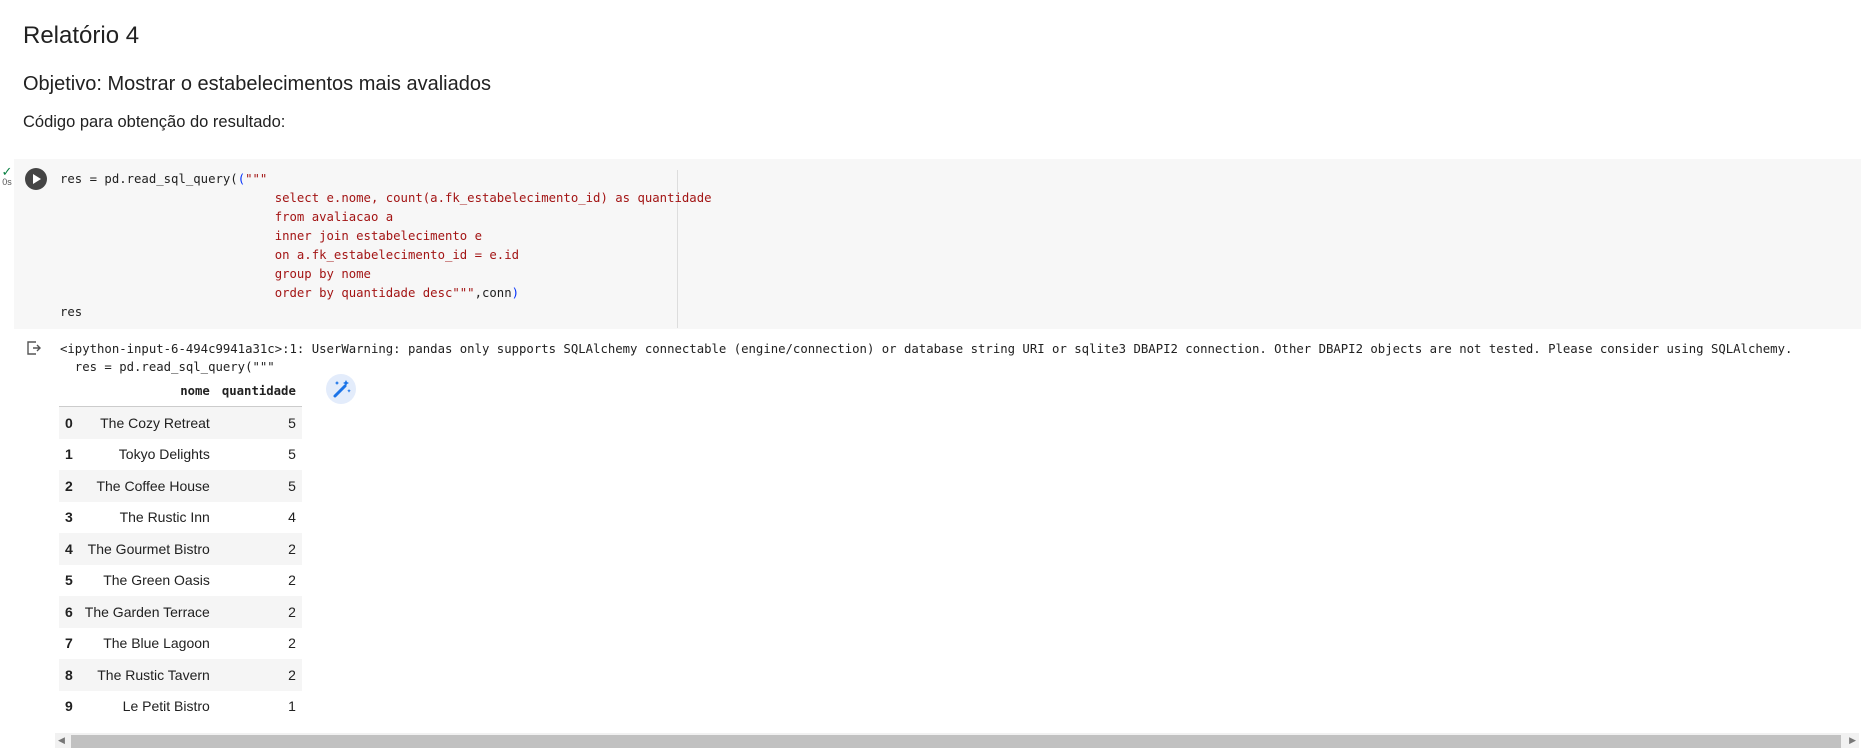 This screenshot has width=1861, height=748. I want to click on index-cell: 3, so click(69, 517).